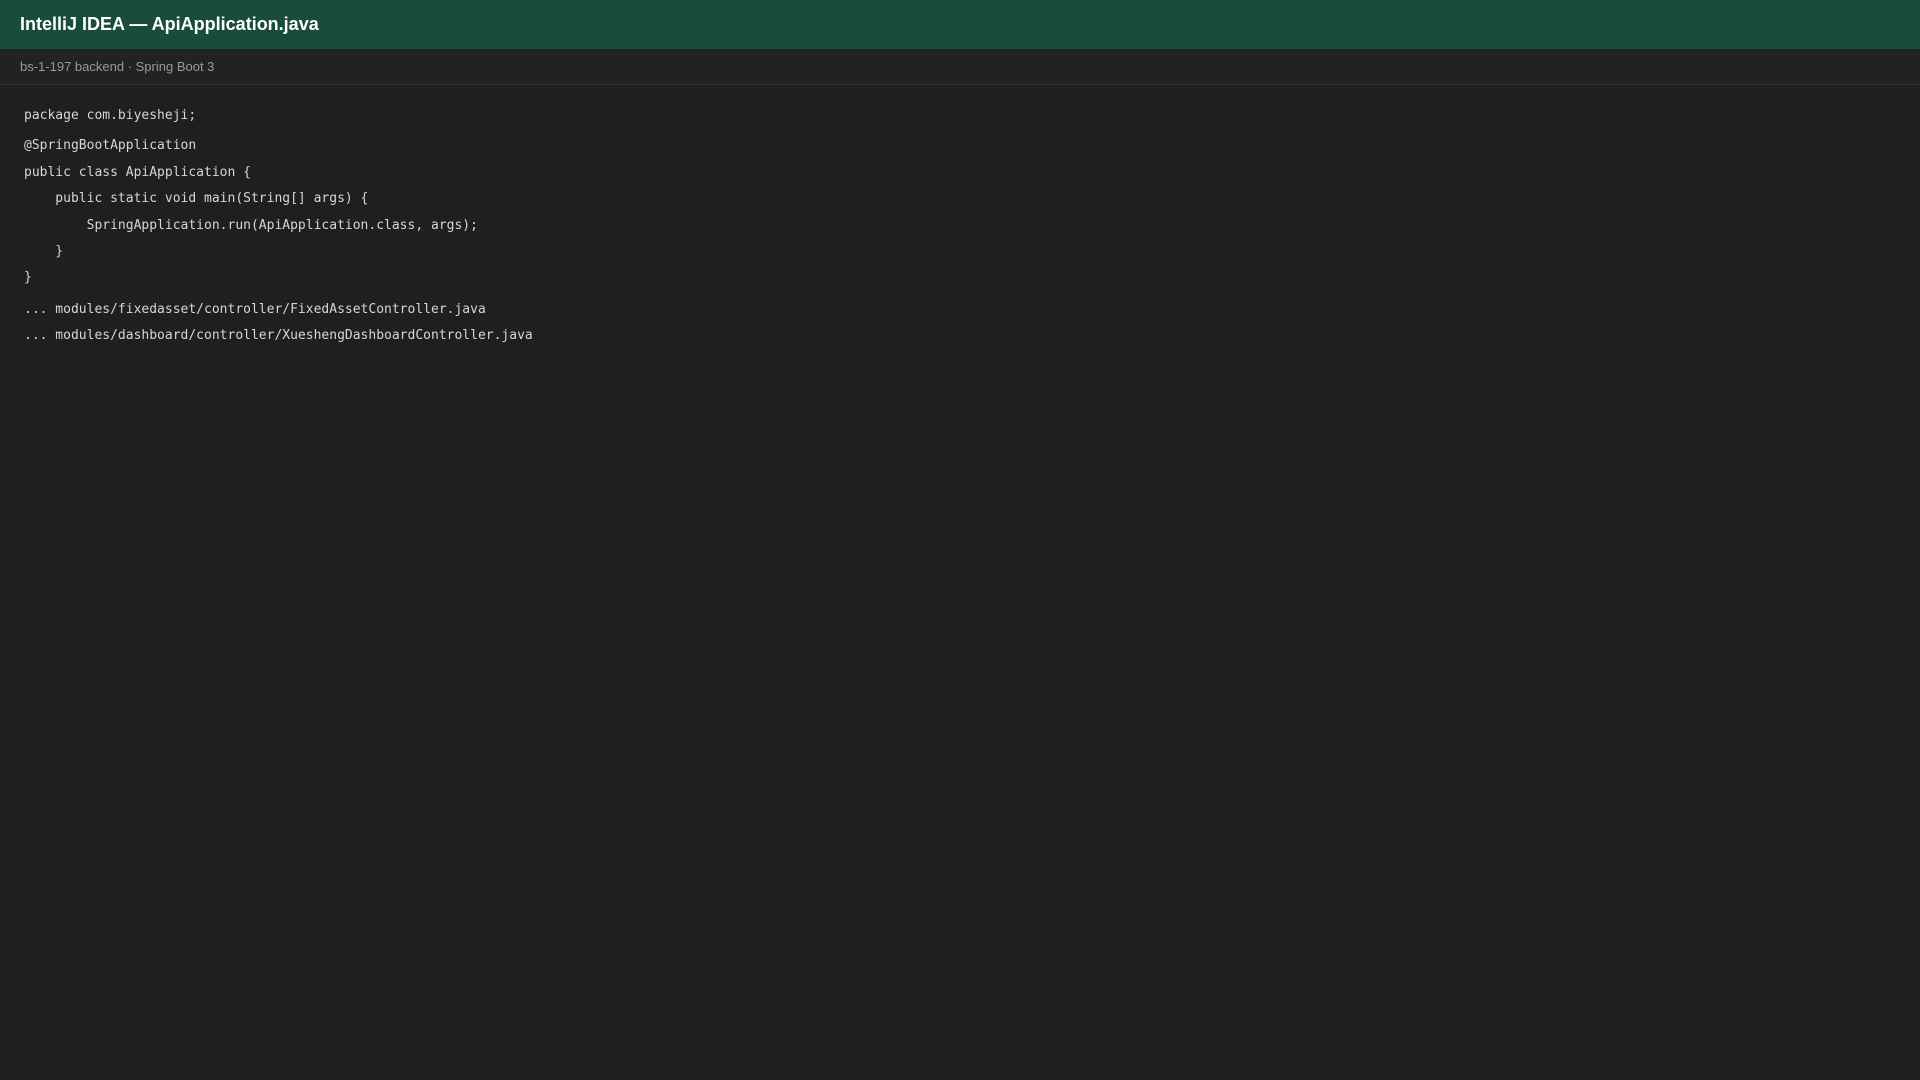 This screenshot has height=1080, width=1920. I want to click on code-line-method-close: }, so click(44, 251).